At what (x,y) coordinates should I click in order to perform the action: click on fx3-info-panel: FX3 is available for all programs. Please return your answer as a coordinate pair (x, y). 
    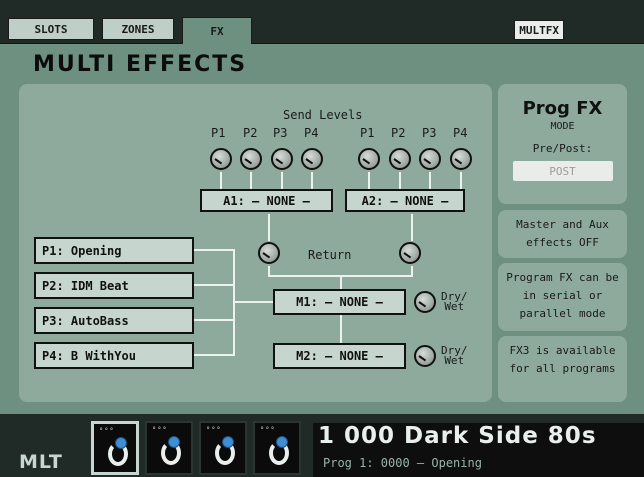
    Looking at the image, I should click on (562, 369).